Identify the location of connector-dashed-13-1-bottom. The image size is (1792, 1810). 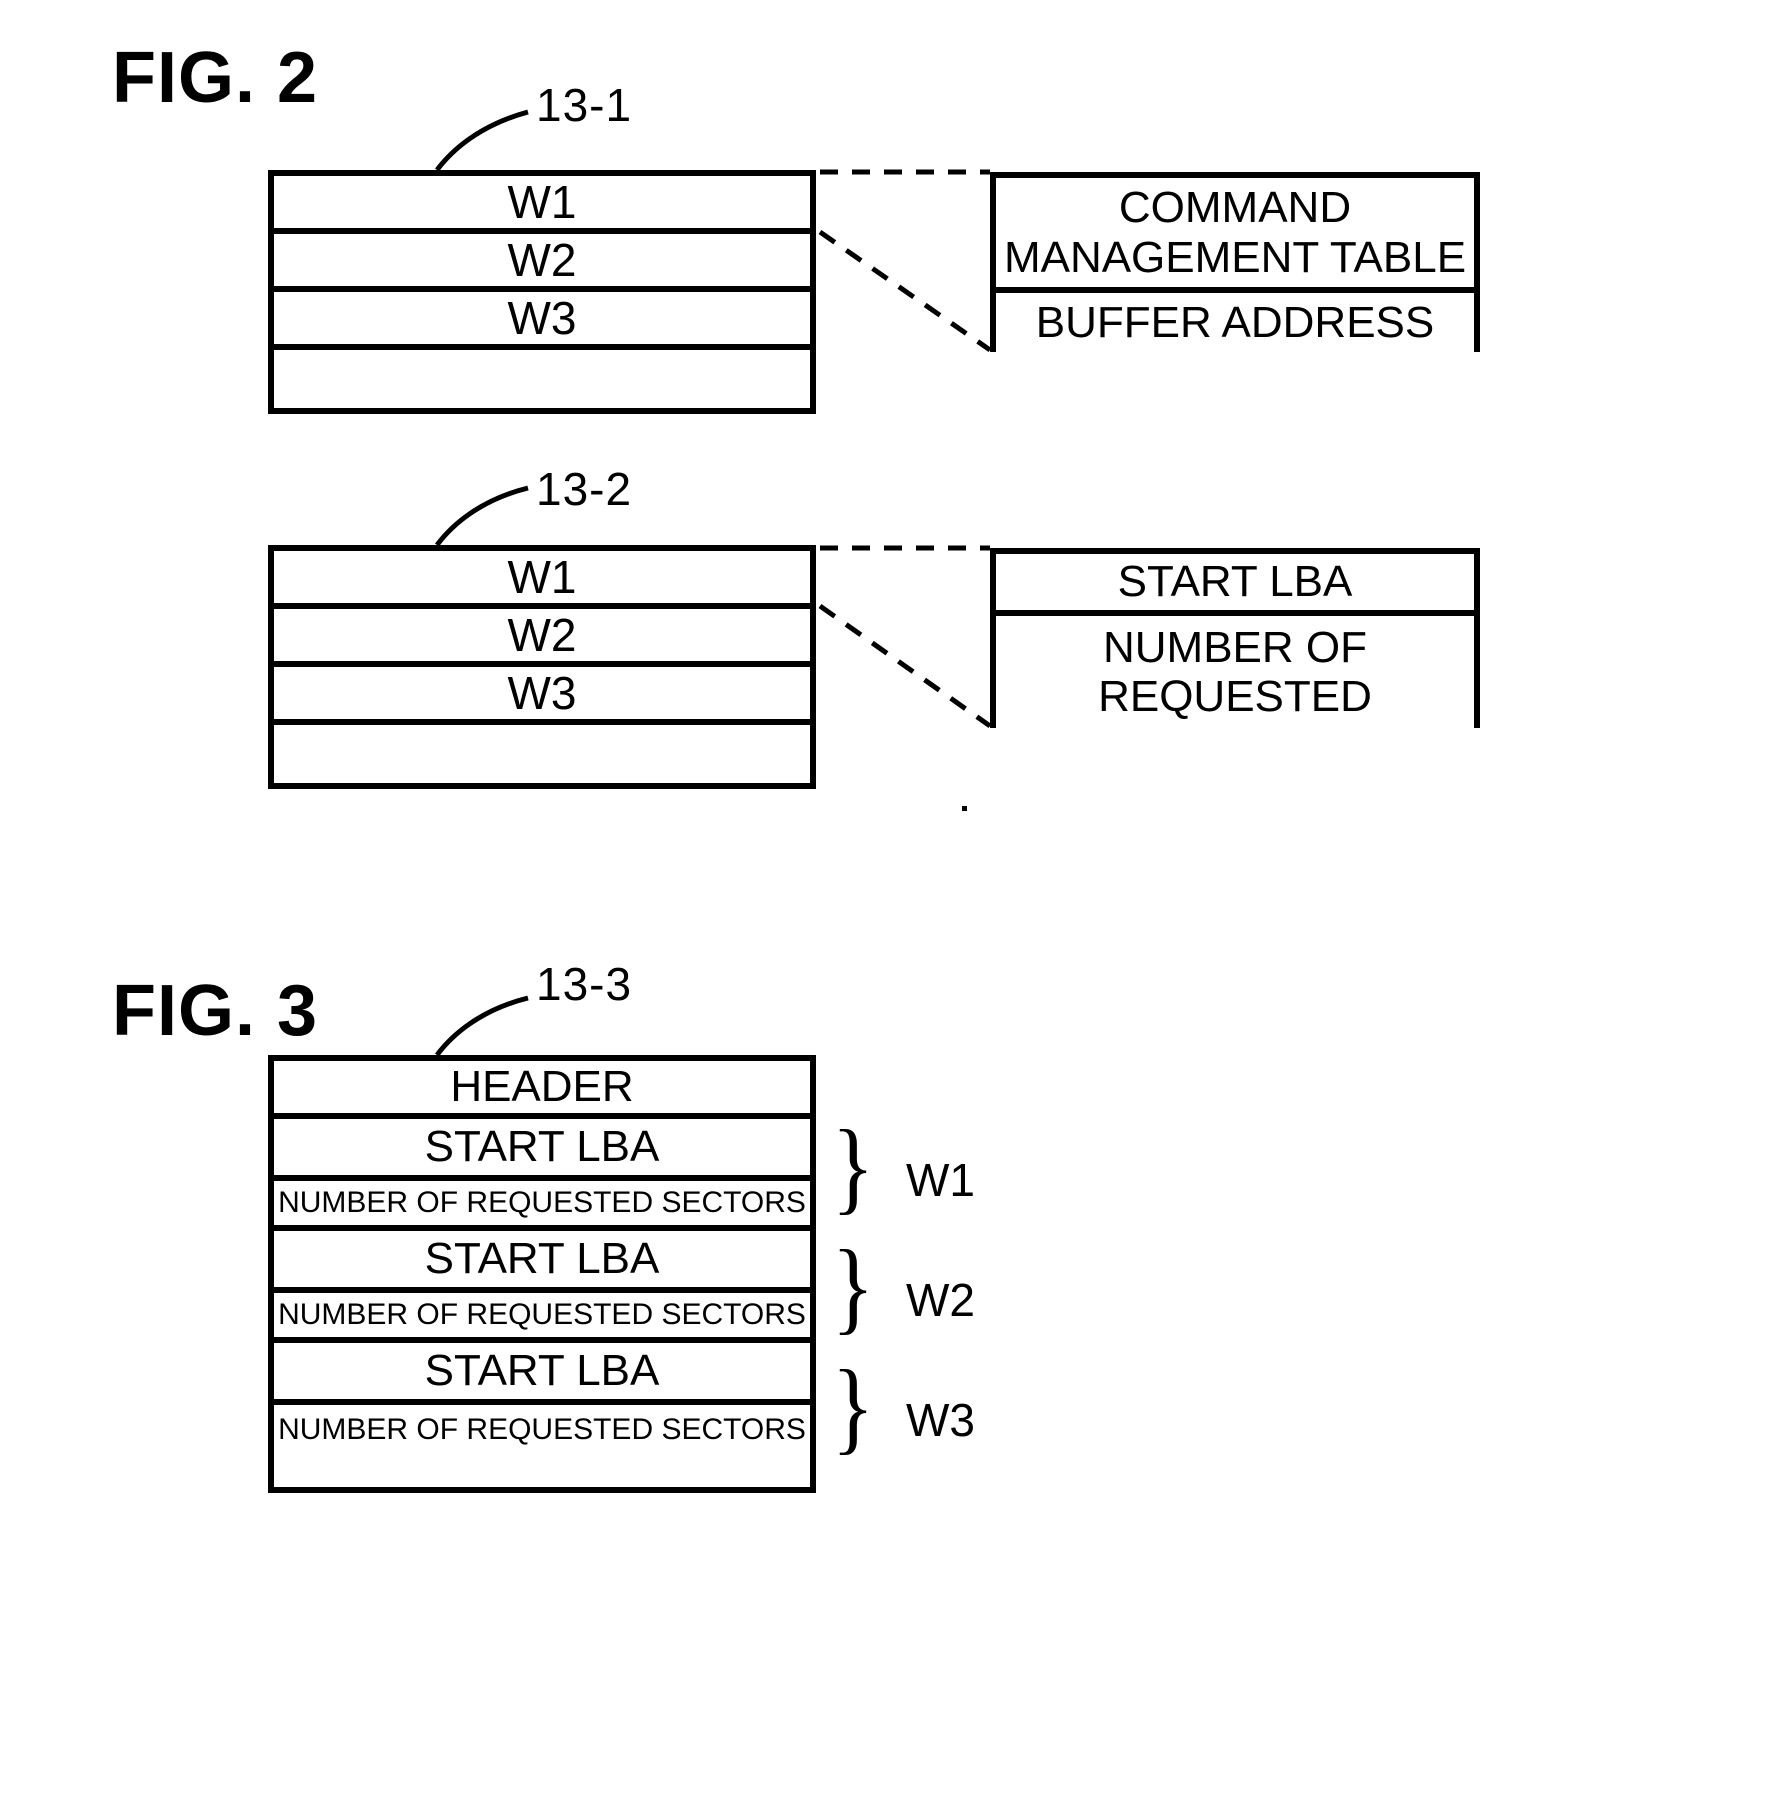
(905, 291).